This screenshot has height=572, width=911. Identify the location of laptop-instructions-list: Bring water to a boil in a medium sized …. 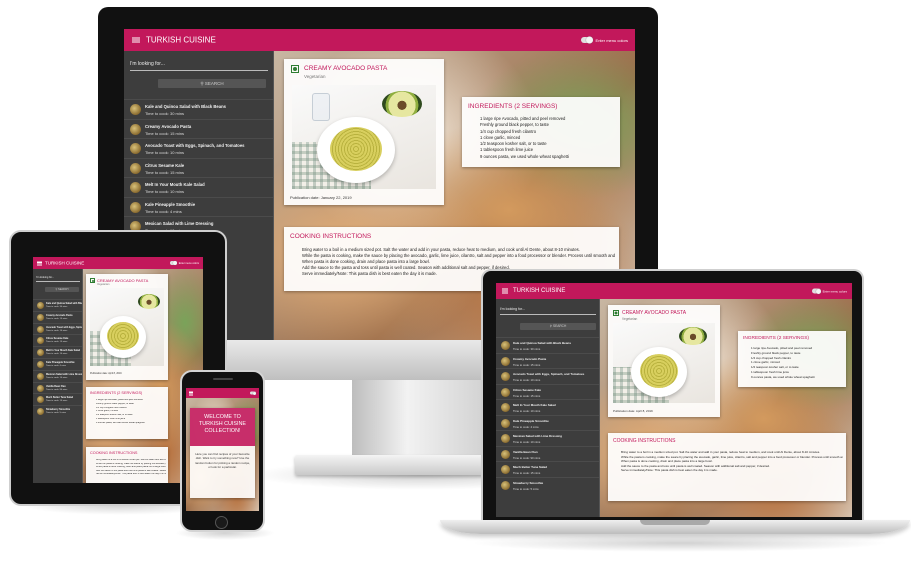
(732, 461).